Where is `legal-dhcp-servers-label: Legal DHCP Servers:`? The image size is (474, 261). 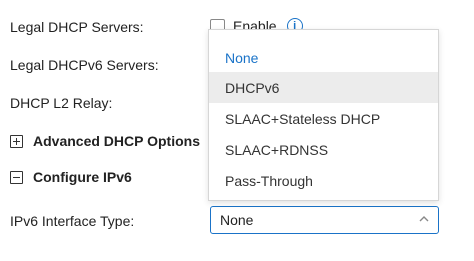 legal-dhcp-servers-label: Legal DHCP Servers: is located at coordinates (77, 27).